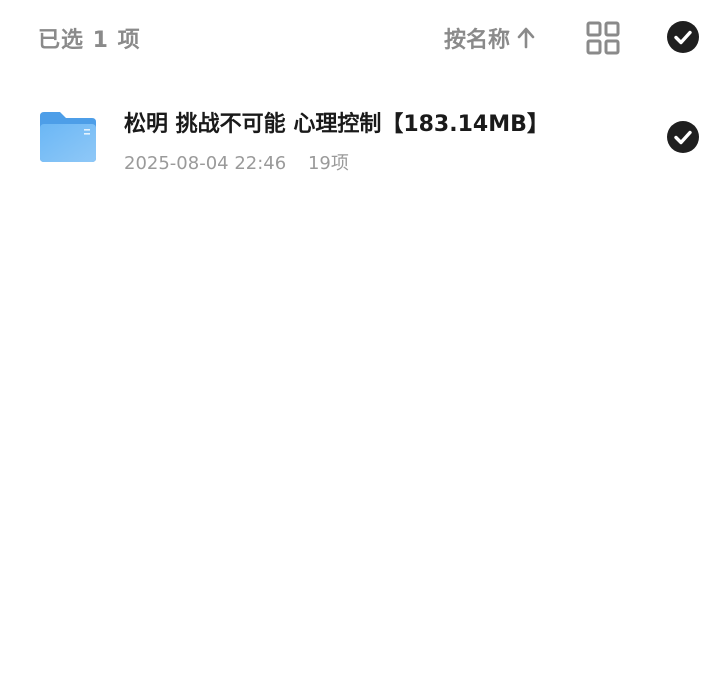 Image resolution: width=714 pixels, height=691 pixels. Describe the element at coordinates (336, 124) in the screenshot. I see `file-name: 松明 挑战不可能 心理控制【183.14MB】` at that location.